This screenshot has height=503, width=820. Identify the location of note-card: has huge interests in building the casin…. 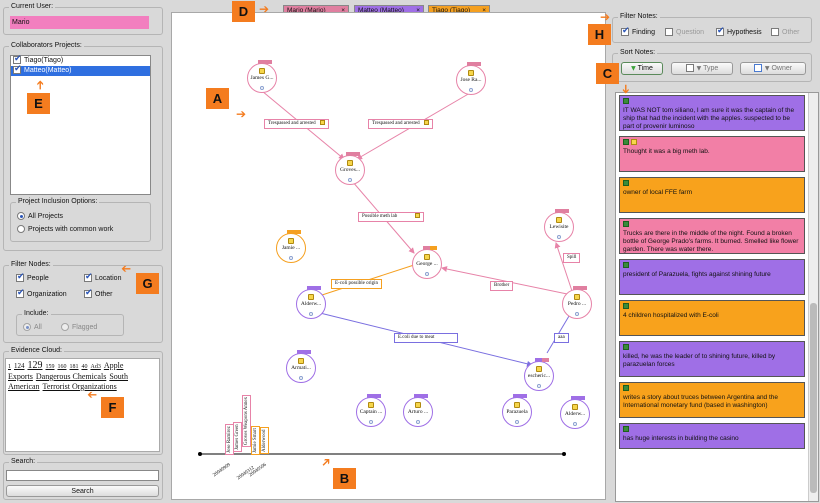
(712, 436).